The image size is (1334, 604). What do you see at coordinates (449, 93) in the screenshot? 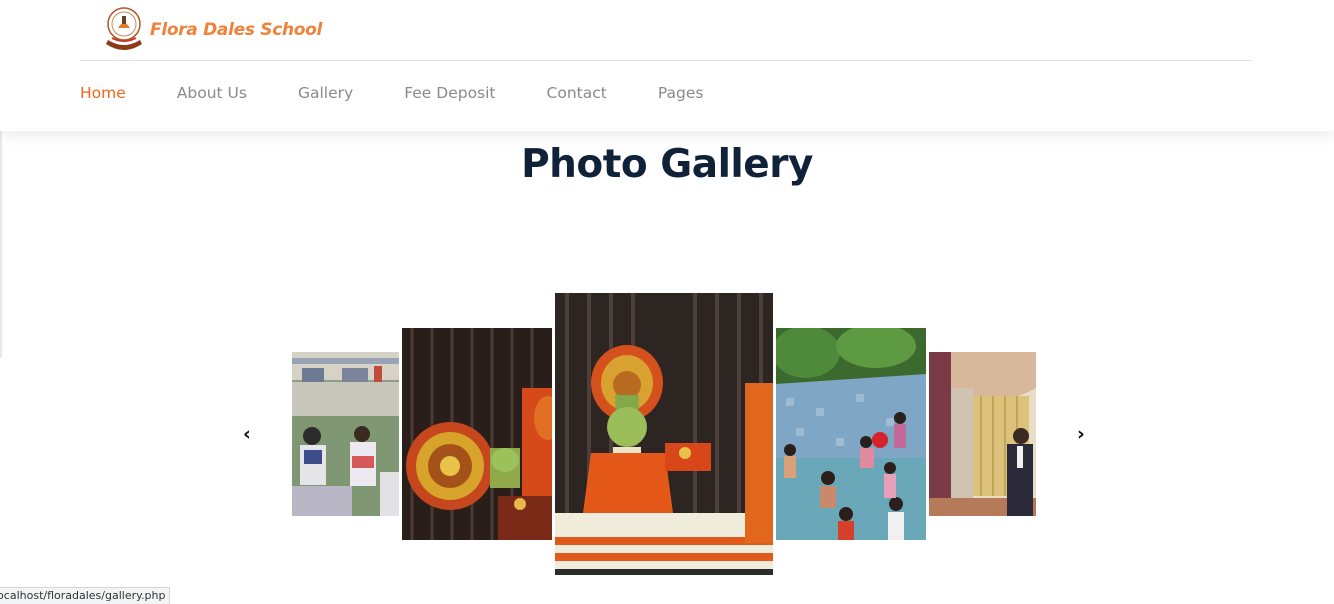
I see `nav-fee-deposit: Fee Deposit` at bounding box center [449, 93].